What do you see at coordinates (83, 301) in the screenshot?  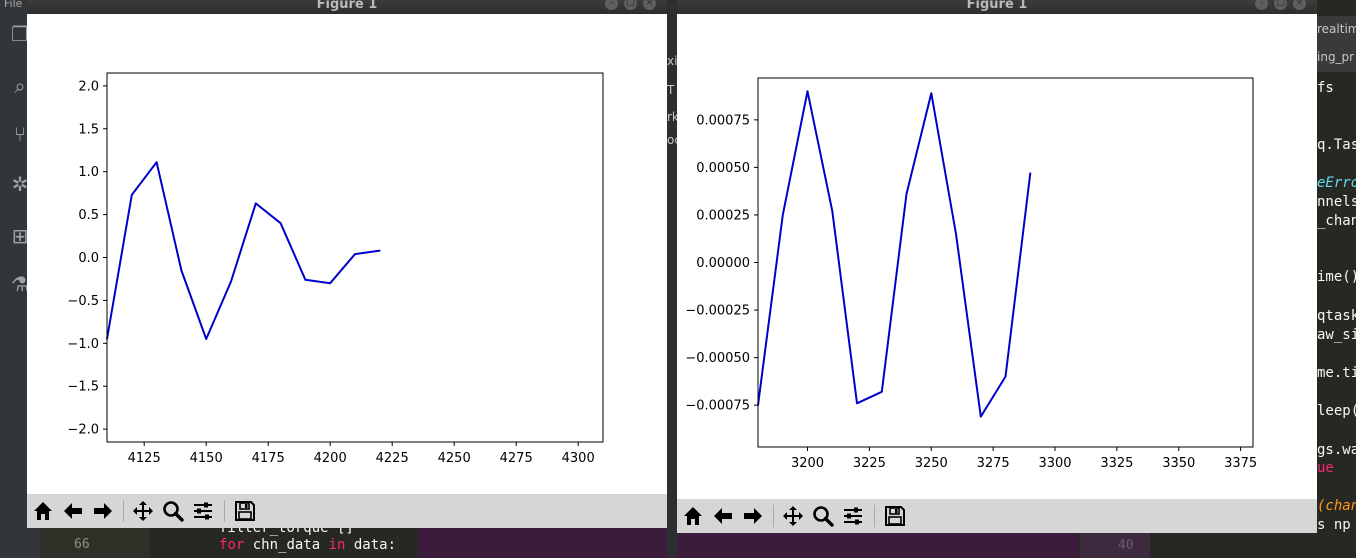 I see `y-tick-label: −0.5` at bounding box center [83, 301].